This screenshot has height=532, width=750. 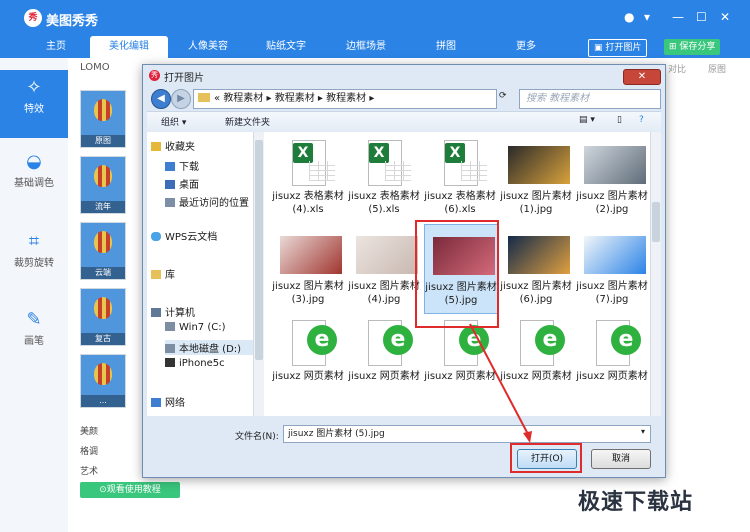 What do you see at coordinates (500, 383) in the screenshot?
I see `annotation-arrow` at bounding box center [500, 383].